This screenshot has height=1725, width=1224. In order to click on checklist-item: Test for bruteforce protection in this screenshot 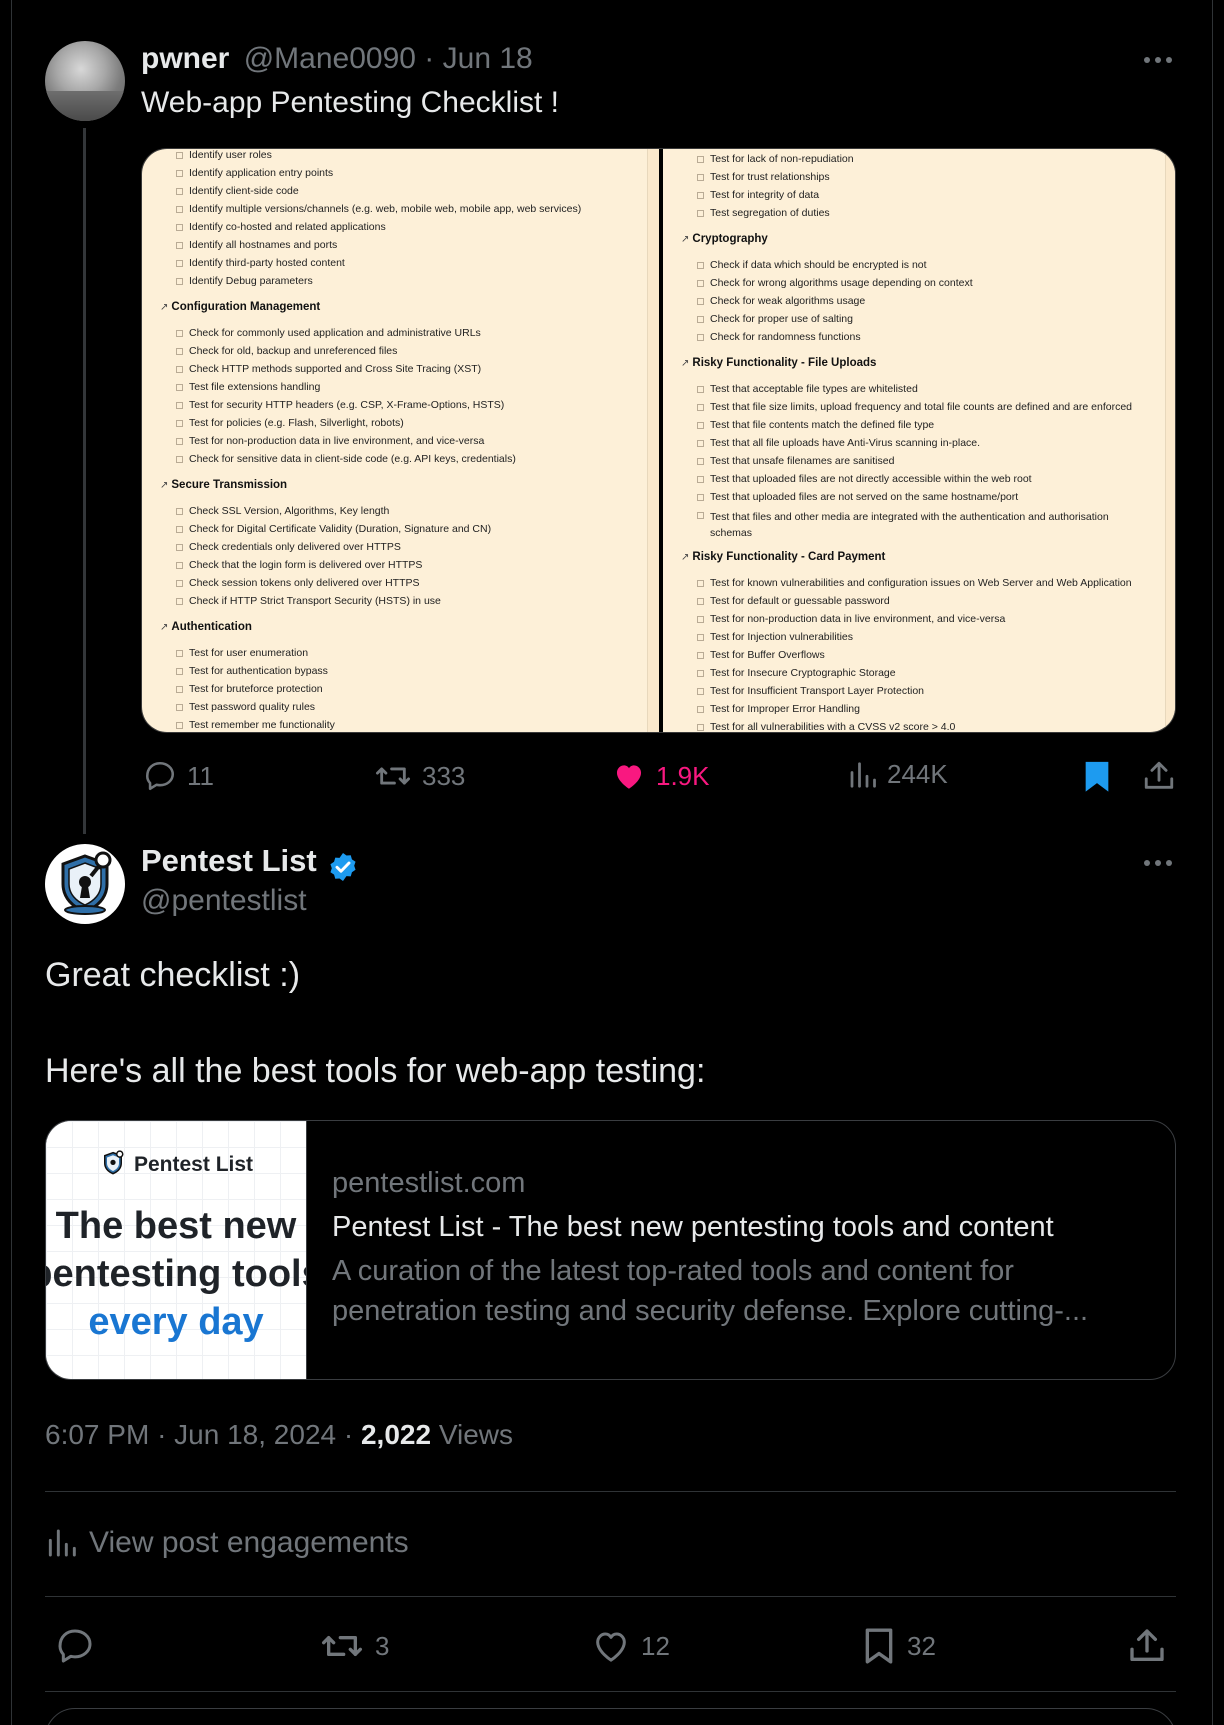, I will do `click(249, 689)`.